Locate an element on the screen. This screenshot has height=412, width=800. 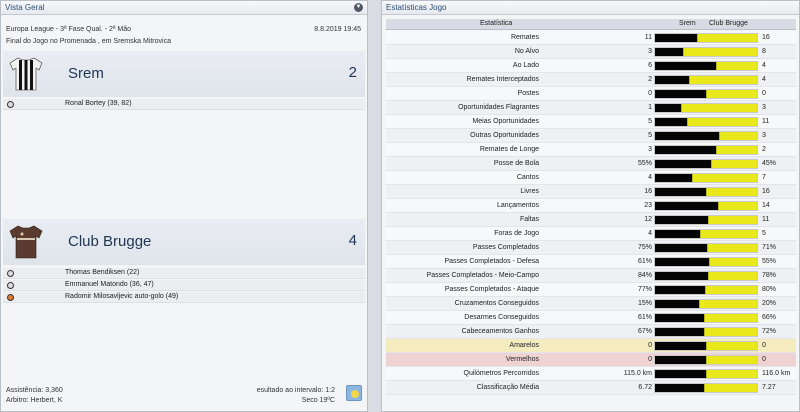
stat-away-value: 16 is located at coordinates (766, 191).